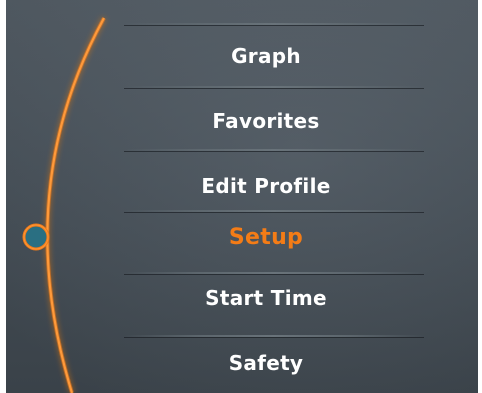 This screenshot has width=482, height=393. I want to click on menu-item-favorites: Favorites, so click(266, 121).